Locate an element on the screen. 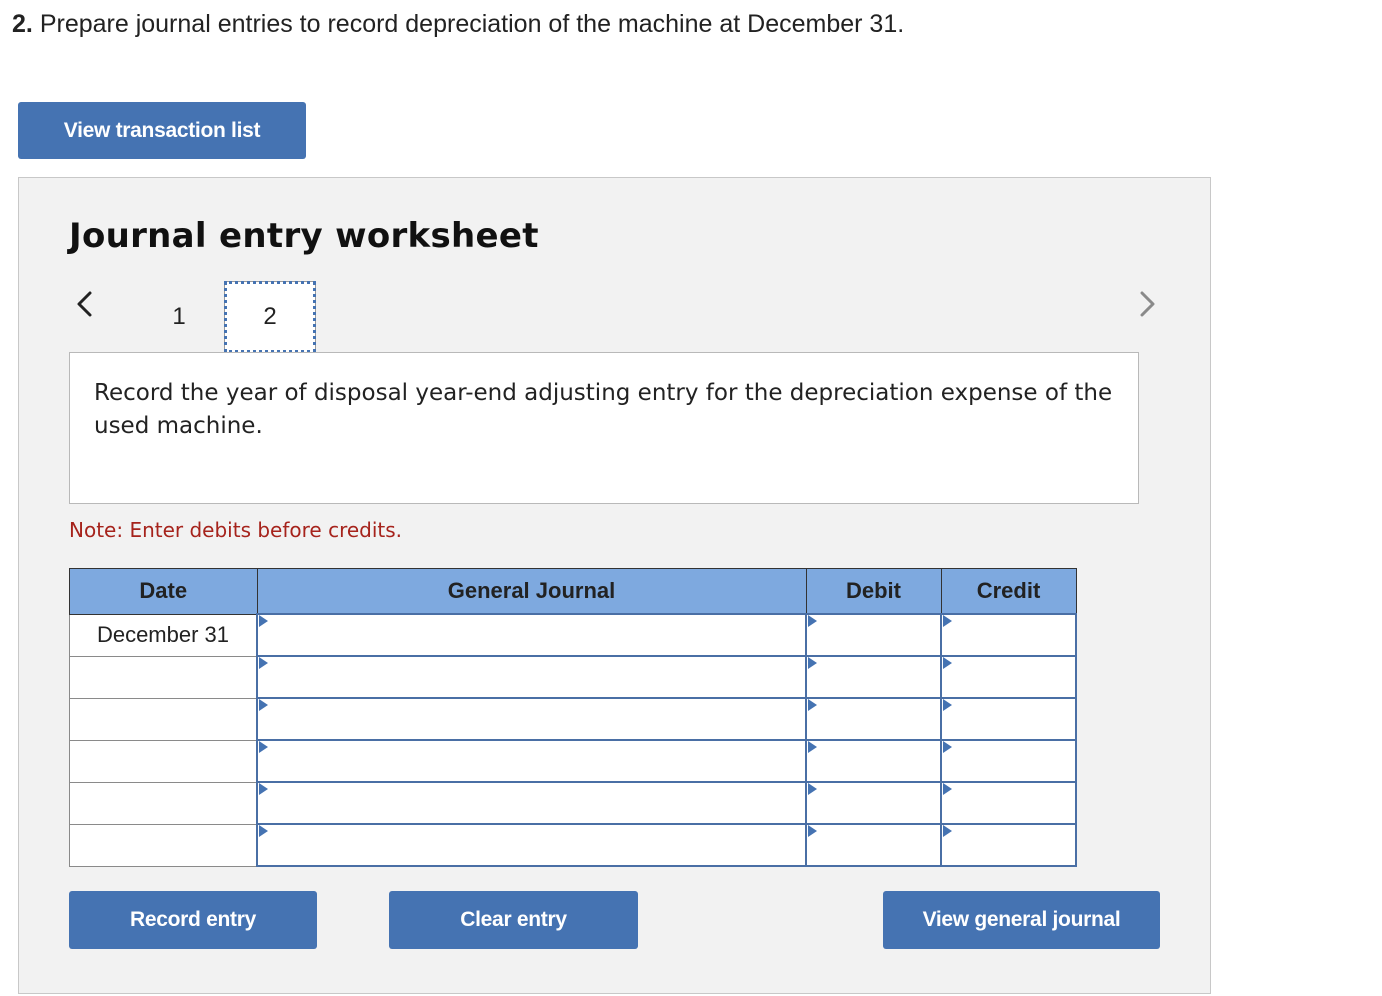 The width and height of the screenshot is (1382, 996). header-debit: Debit is located at coordinates (873, 591).